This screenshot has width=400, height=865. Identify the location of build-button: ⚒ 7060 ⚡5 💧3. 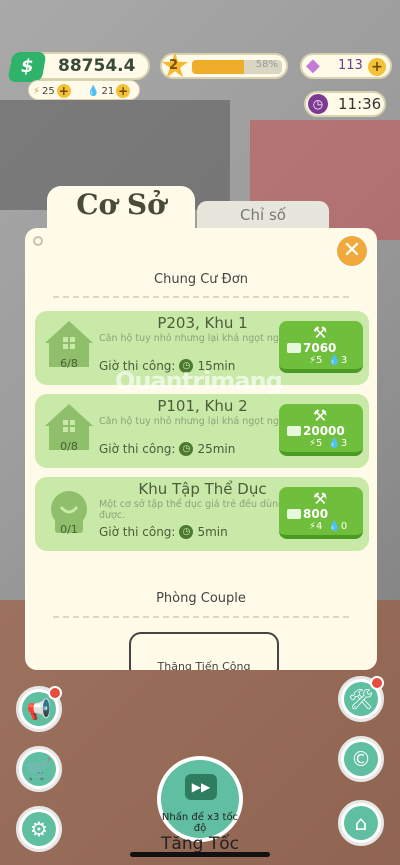
(321, 347).